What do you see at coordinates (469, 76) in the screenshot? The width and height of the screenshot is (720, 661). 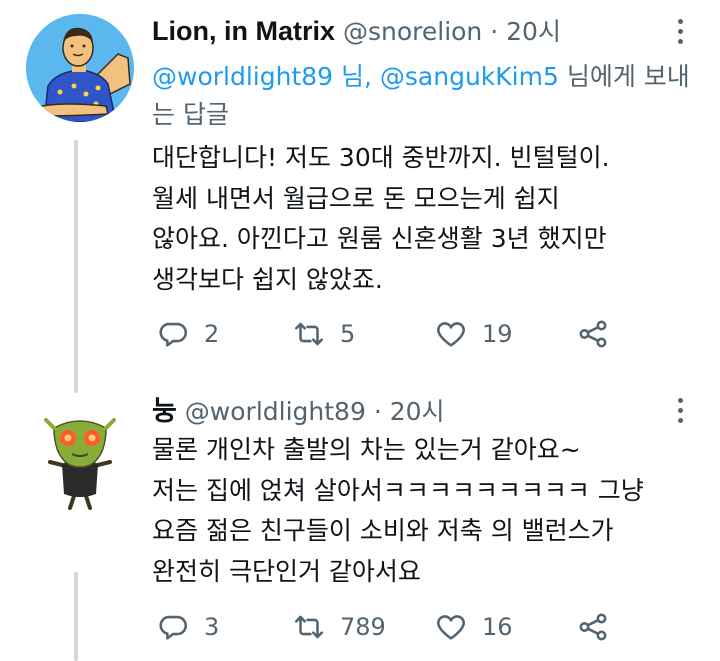 I see `mention-link: @sangukKim5` at bounding box center [469, 76].